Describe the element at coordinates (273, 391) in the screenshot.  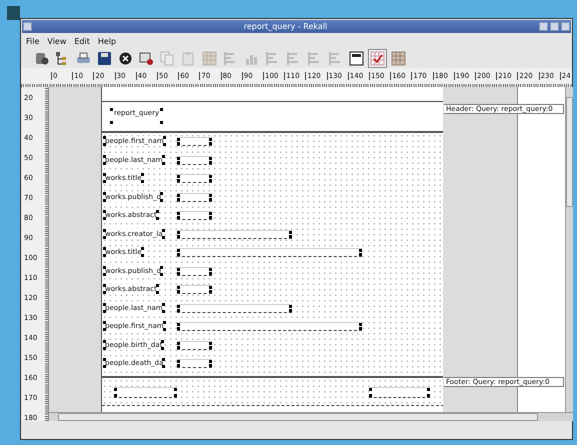
I see `footer-section` at that location.